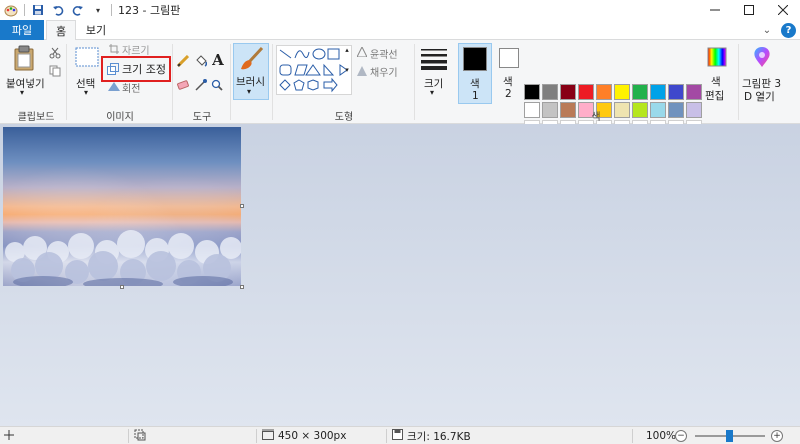 The height and width of the screenshot is (444, 800). What do you see at coordinates (61, 30) in the screenshot?
I see `tab-home: 홈` at bounding box center [61, 30].